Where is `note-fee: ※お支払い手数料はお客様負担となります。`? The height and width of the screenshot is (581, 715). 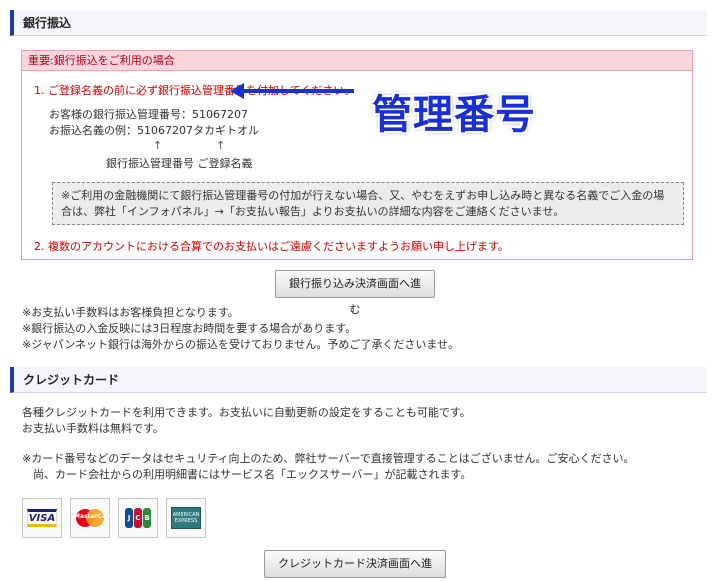
note-fee: ※お支払い手数料はお客様負担となります。 is located at coordinates (130, 312).